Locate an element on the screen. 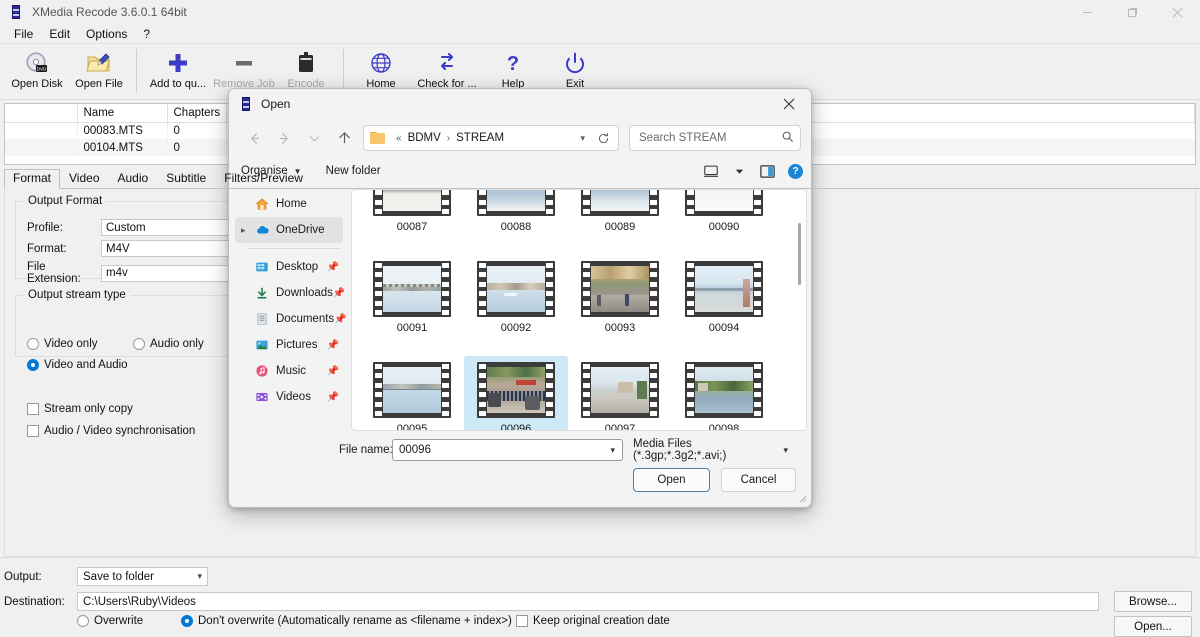 Image resolution: width=1200 pixels, height=637 pixels. file-name-label: File name: is located at coordinates (366, 450).